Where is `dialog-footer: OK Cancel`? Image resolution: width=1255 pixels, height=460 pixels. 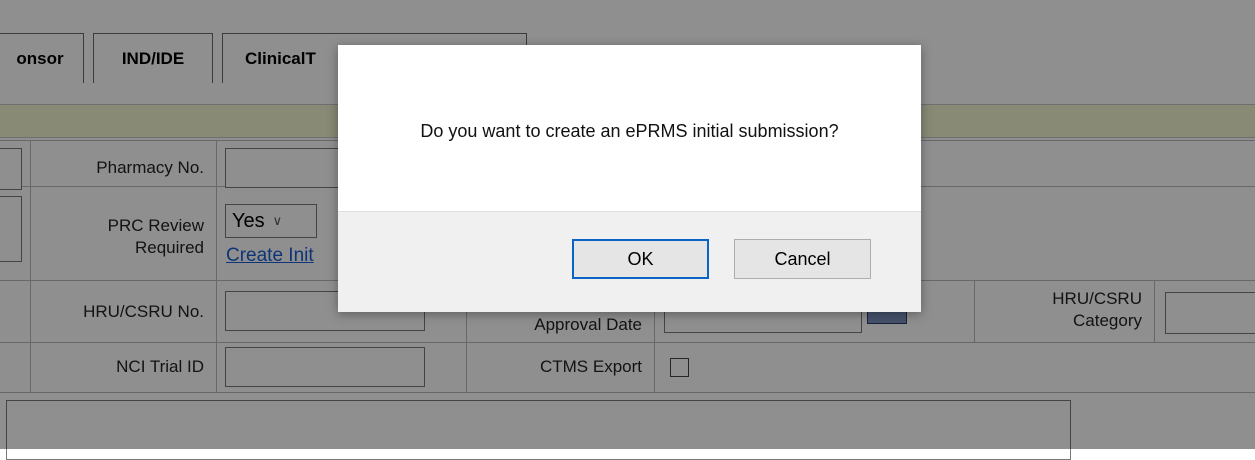
dialog-footer: OK Cancel is located at coordinates (629, 261).